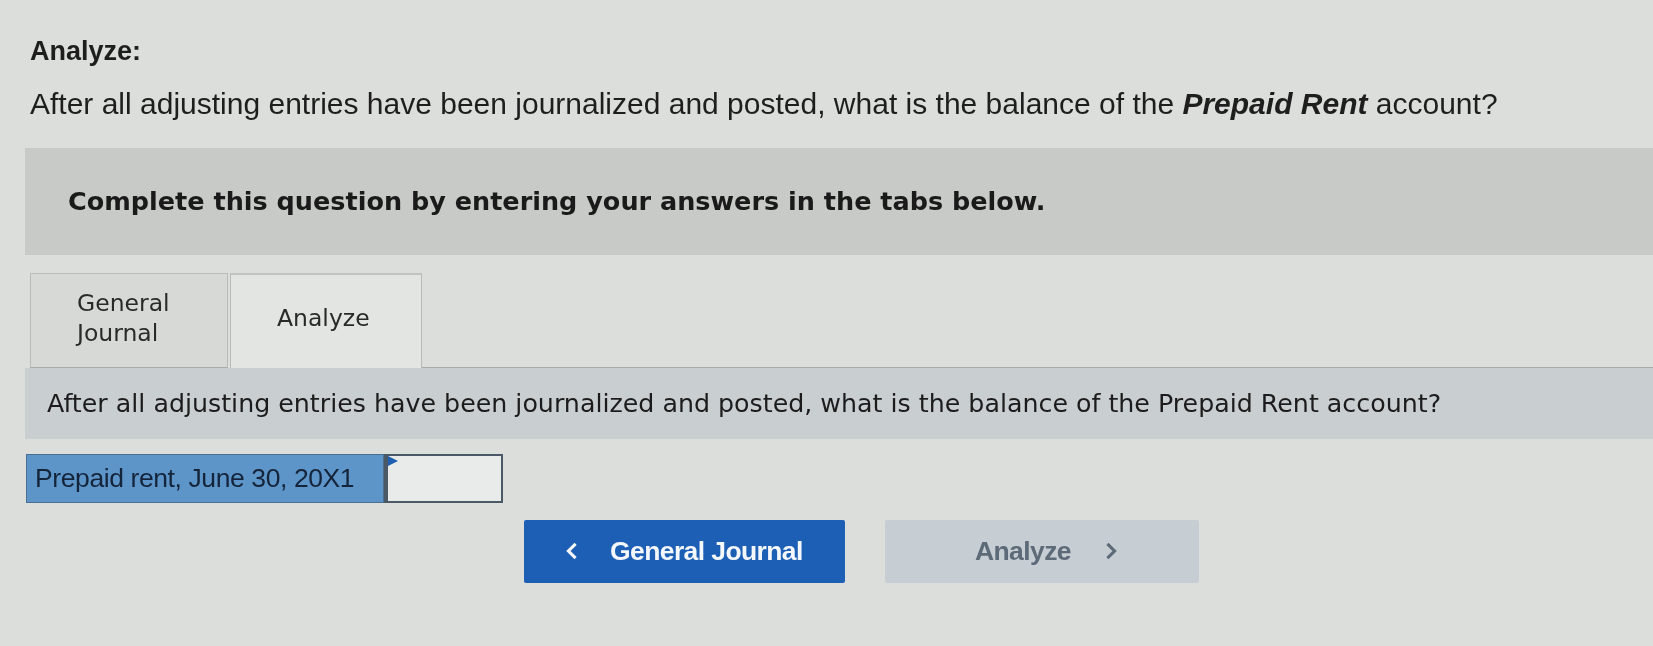  Describe the element at coordinates (1110, 551) in the screenshot. I see `chevron-right-icon` at that location.